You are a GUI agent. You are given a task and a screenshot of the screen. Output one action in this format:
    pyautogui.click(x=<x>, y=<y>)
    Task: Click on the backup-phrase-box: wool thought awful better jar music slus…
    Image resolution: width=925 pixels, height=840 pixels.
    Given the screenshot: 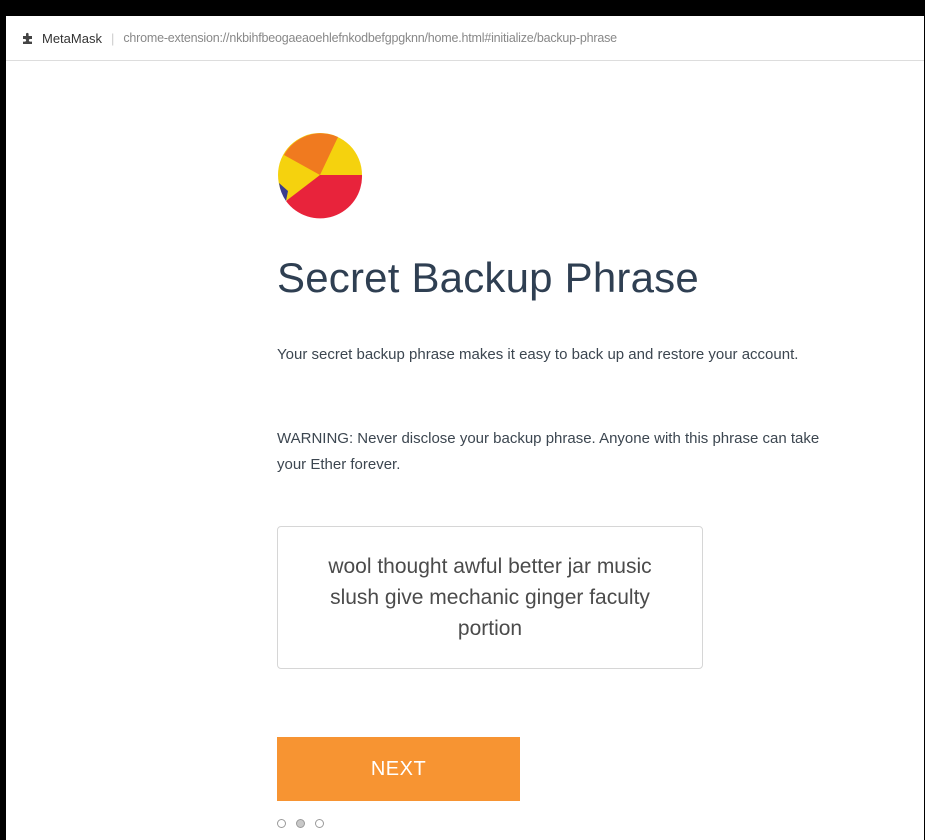 What is the action you would take?
    pyautogui.click(x=490, y=597)
    